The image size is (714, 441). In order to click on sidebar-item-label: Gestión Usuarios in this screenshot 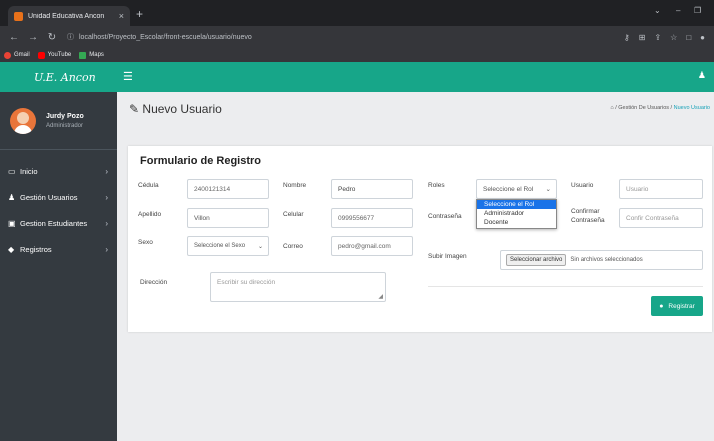, I will do `click(49, 197)`.